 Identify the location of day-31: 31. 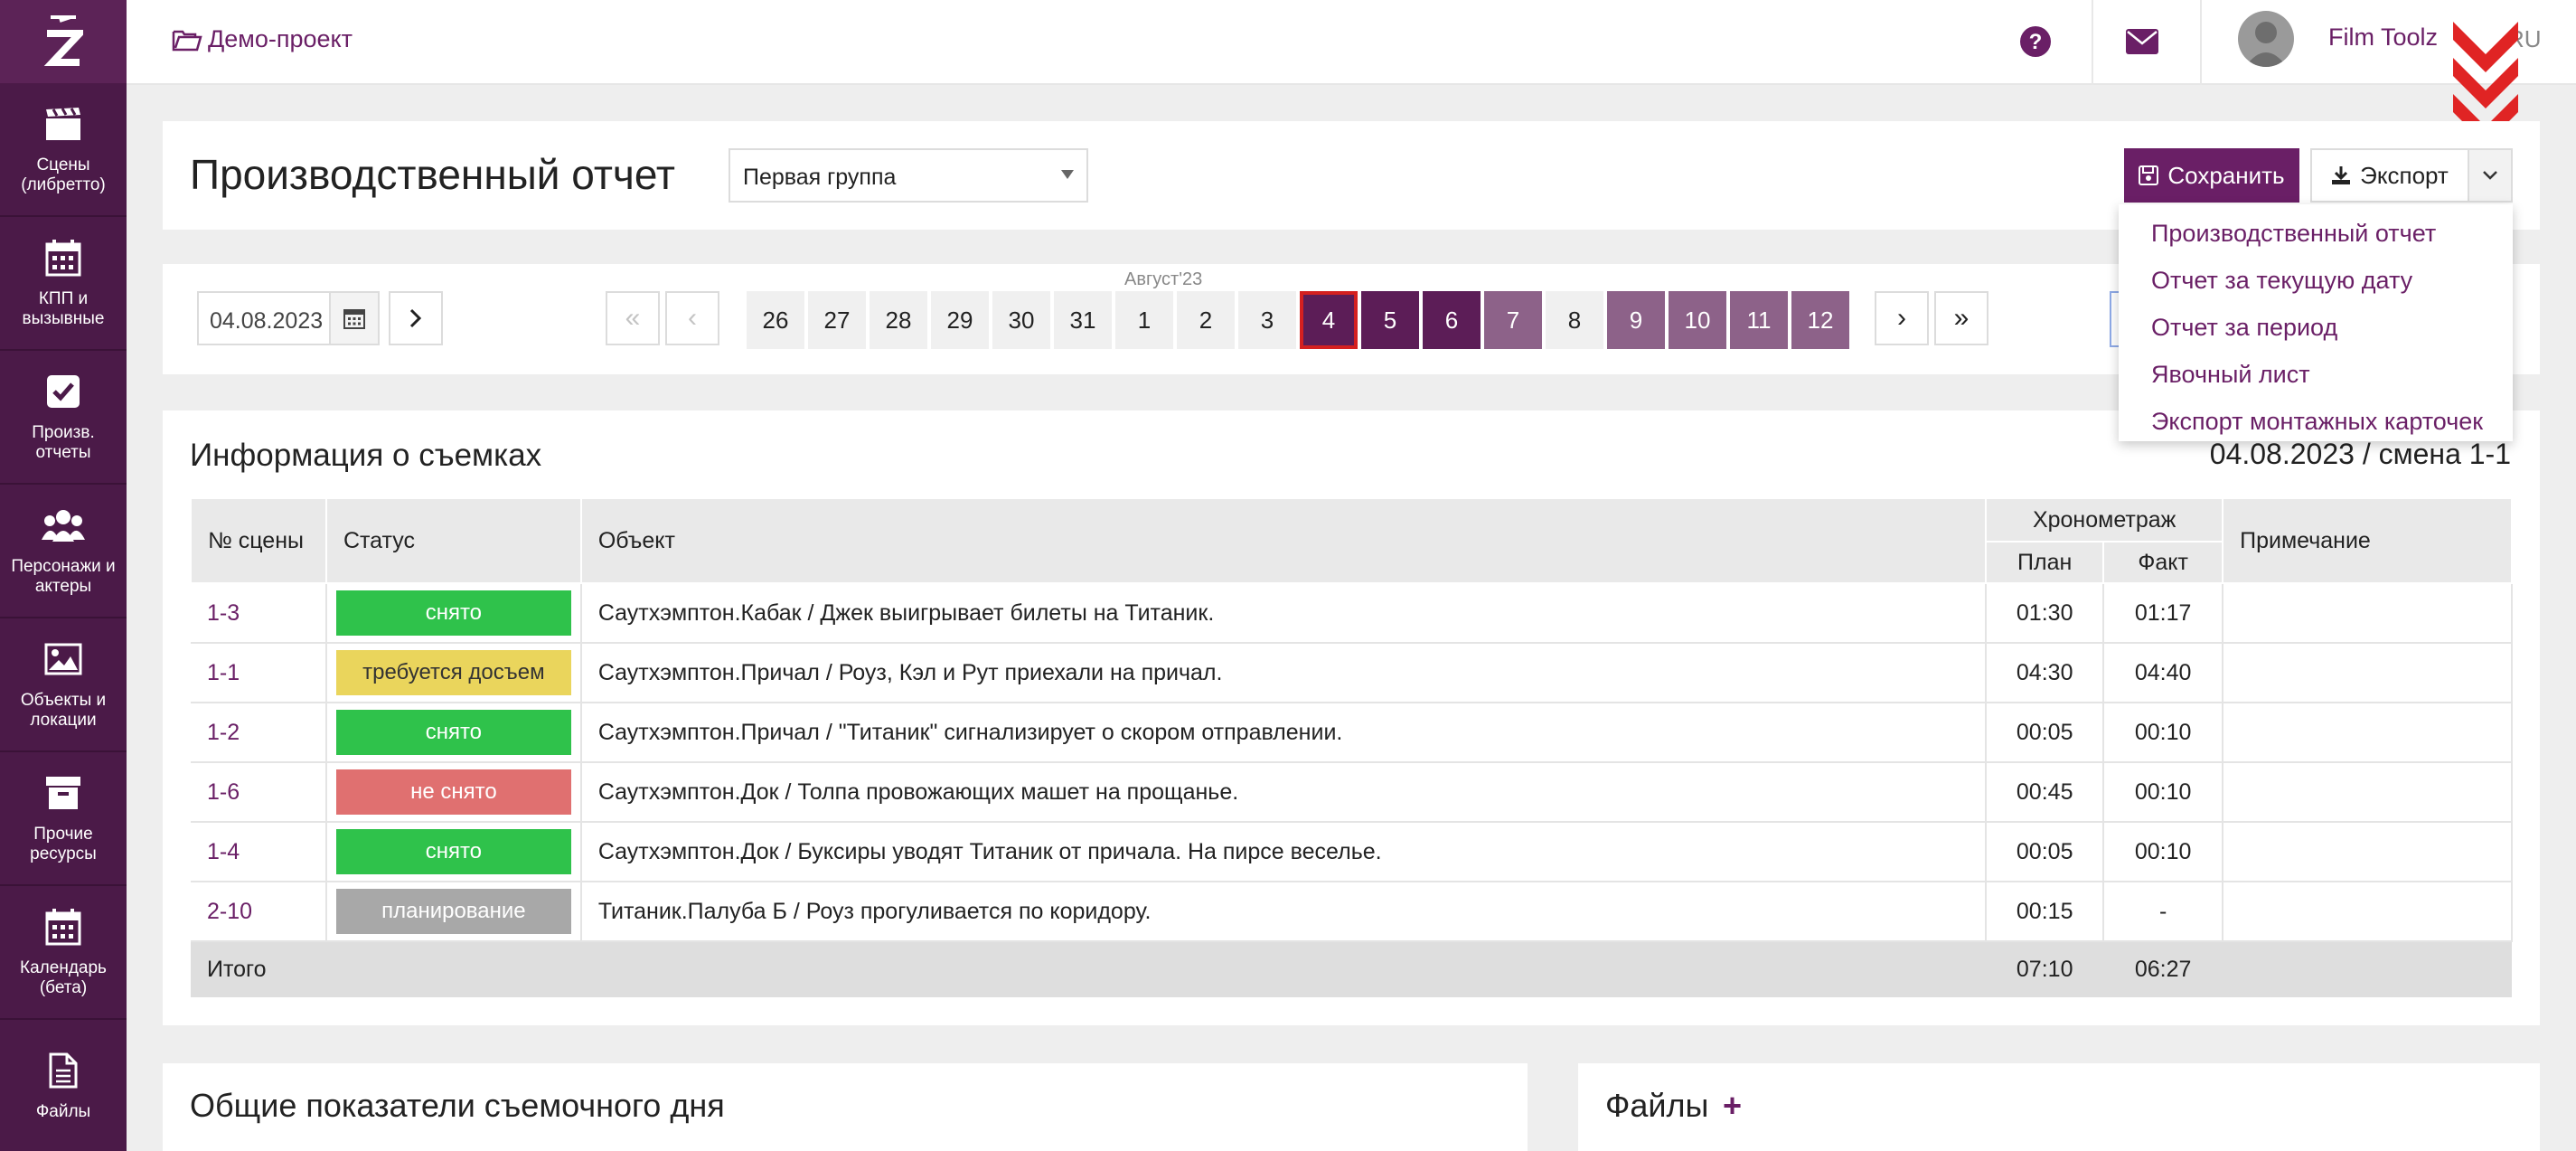
(1083, 320).